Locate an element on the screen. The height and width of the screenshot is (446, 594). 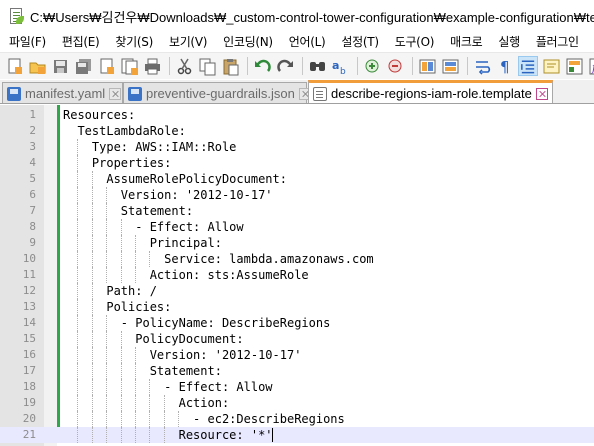
editor-line: 13 Policies: is located at coordinates (297, 307).